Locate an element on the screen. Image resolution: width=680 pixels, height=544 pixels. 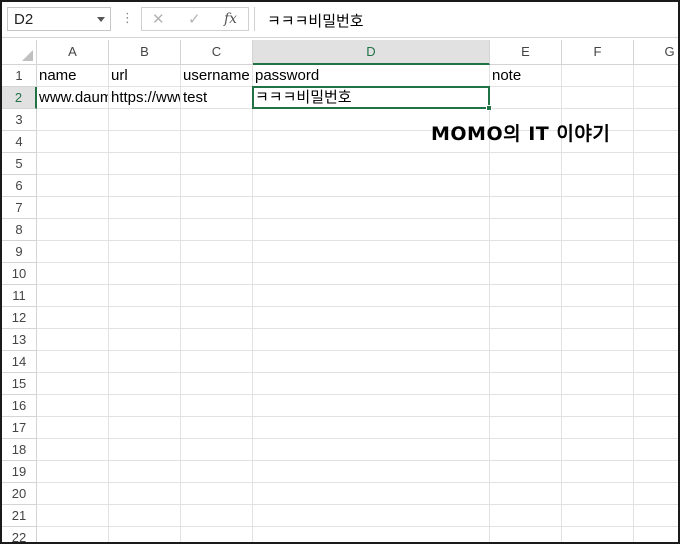
cell-g2 is located at coordinates (656, 98).